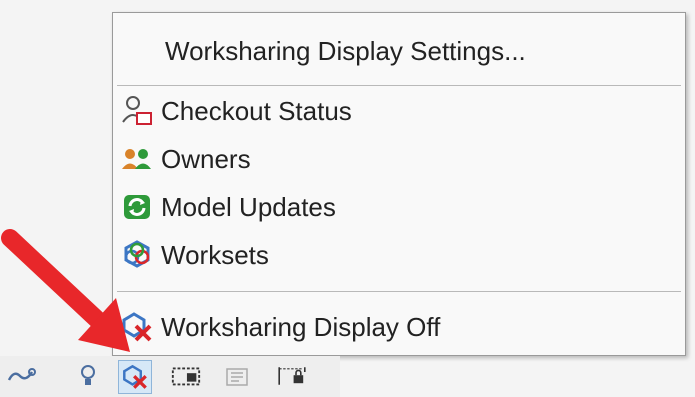 Image resolution: width=695 pixels, height=397 pixels. I want to click on design-options-icon, so click(238, 376).